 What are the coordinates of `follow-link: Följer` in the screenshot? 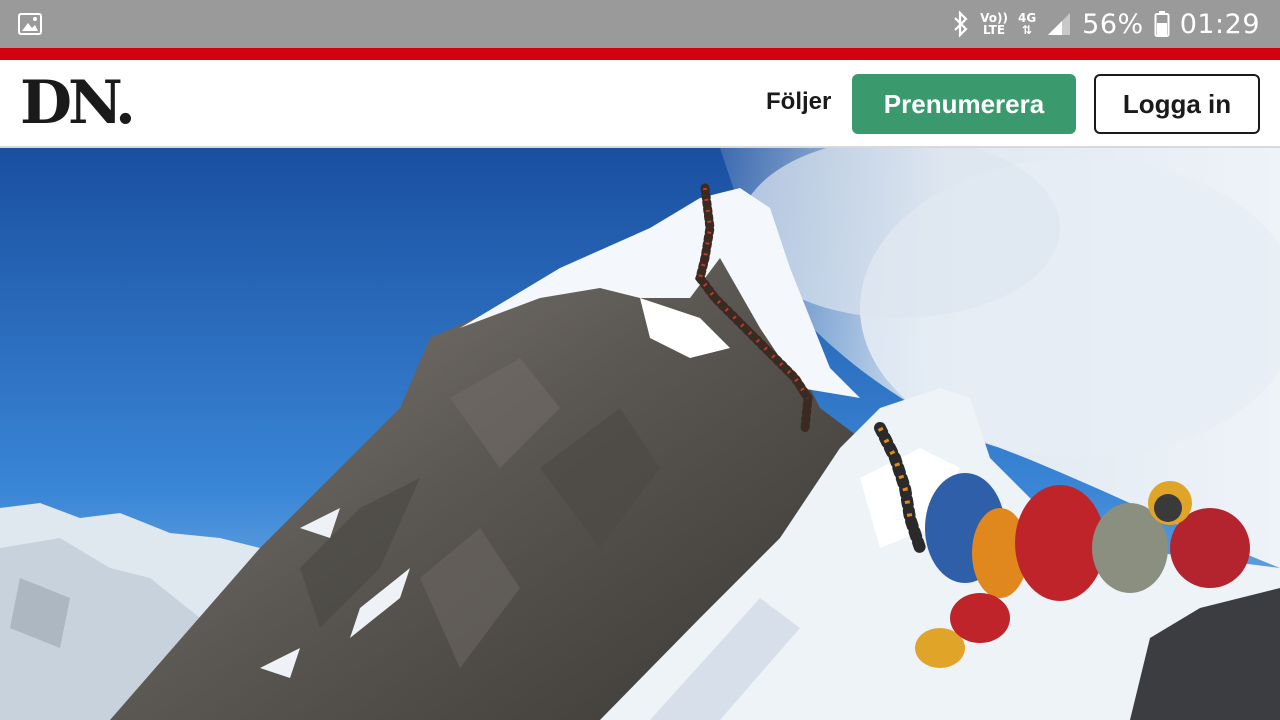 It's located at (798, 102).